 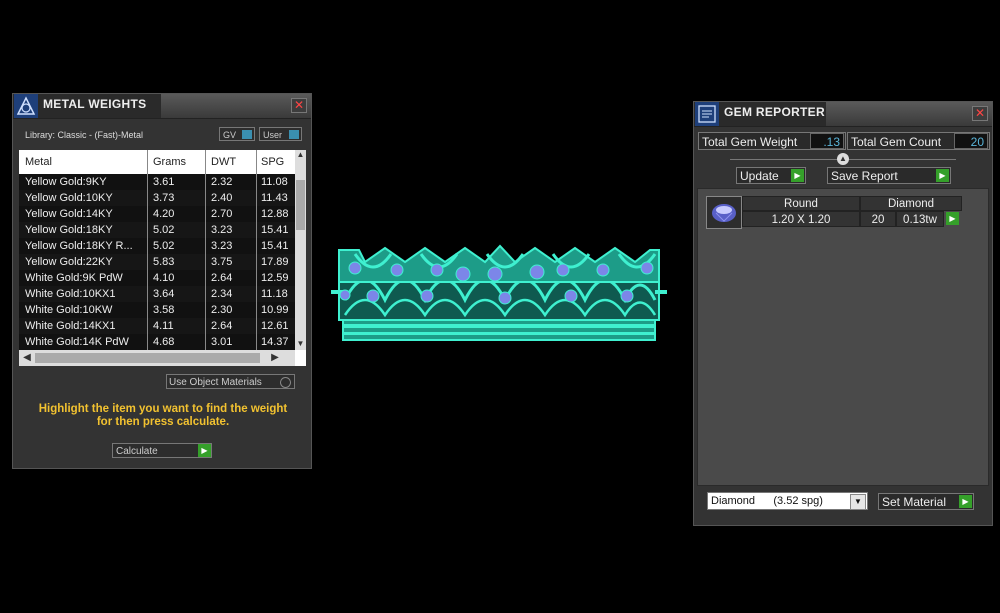 I want to click on table-row: Yellow Gold:22KY 5.83 3.75 17.89, so click(x=157, y=262).